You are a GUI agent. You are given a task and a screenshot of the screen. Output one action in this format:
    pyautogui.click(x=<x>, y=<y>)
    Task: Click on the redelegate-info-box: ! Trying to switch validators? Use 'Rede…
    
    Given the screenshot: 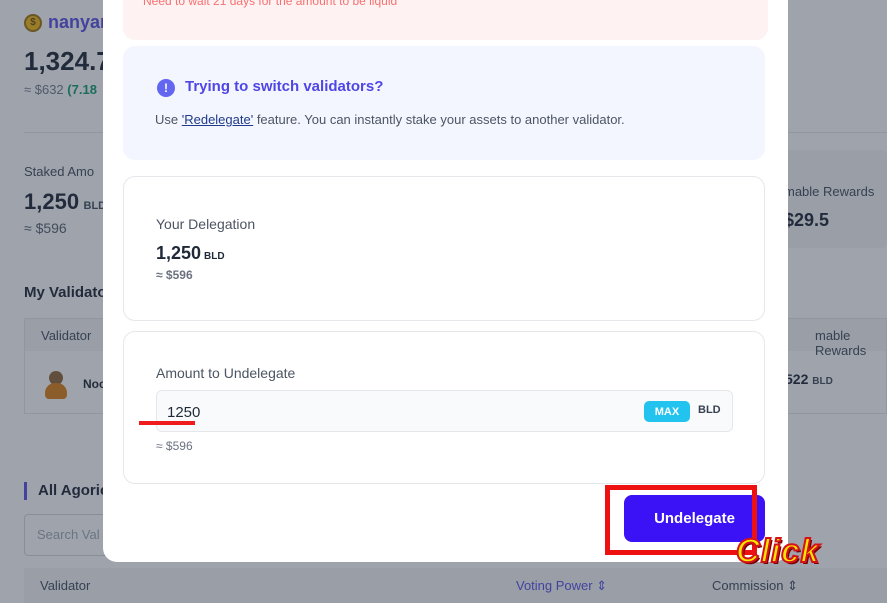 What is the action you would take?
    pyautogui.click(x=444, y=103)
    